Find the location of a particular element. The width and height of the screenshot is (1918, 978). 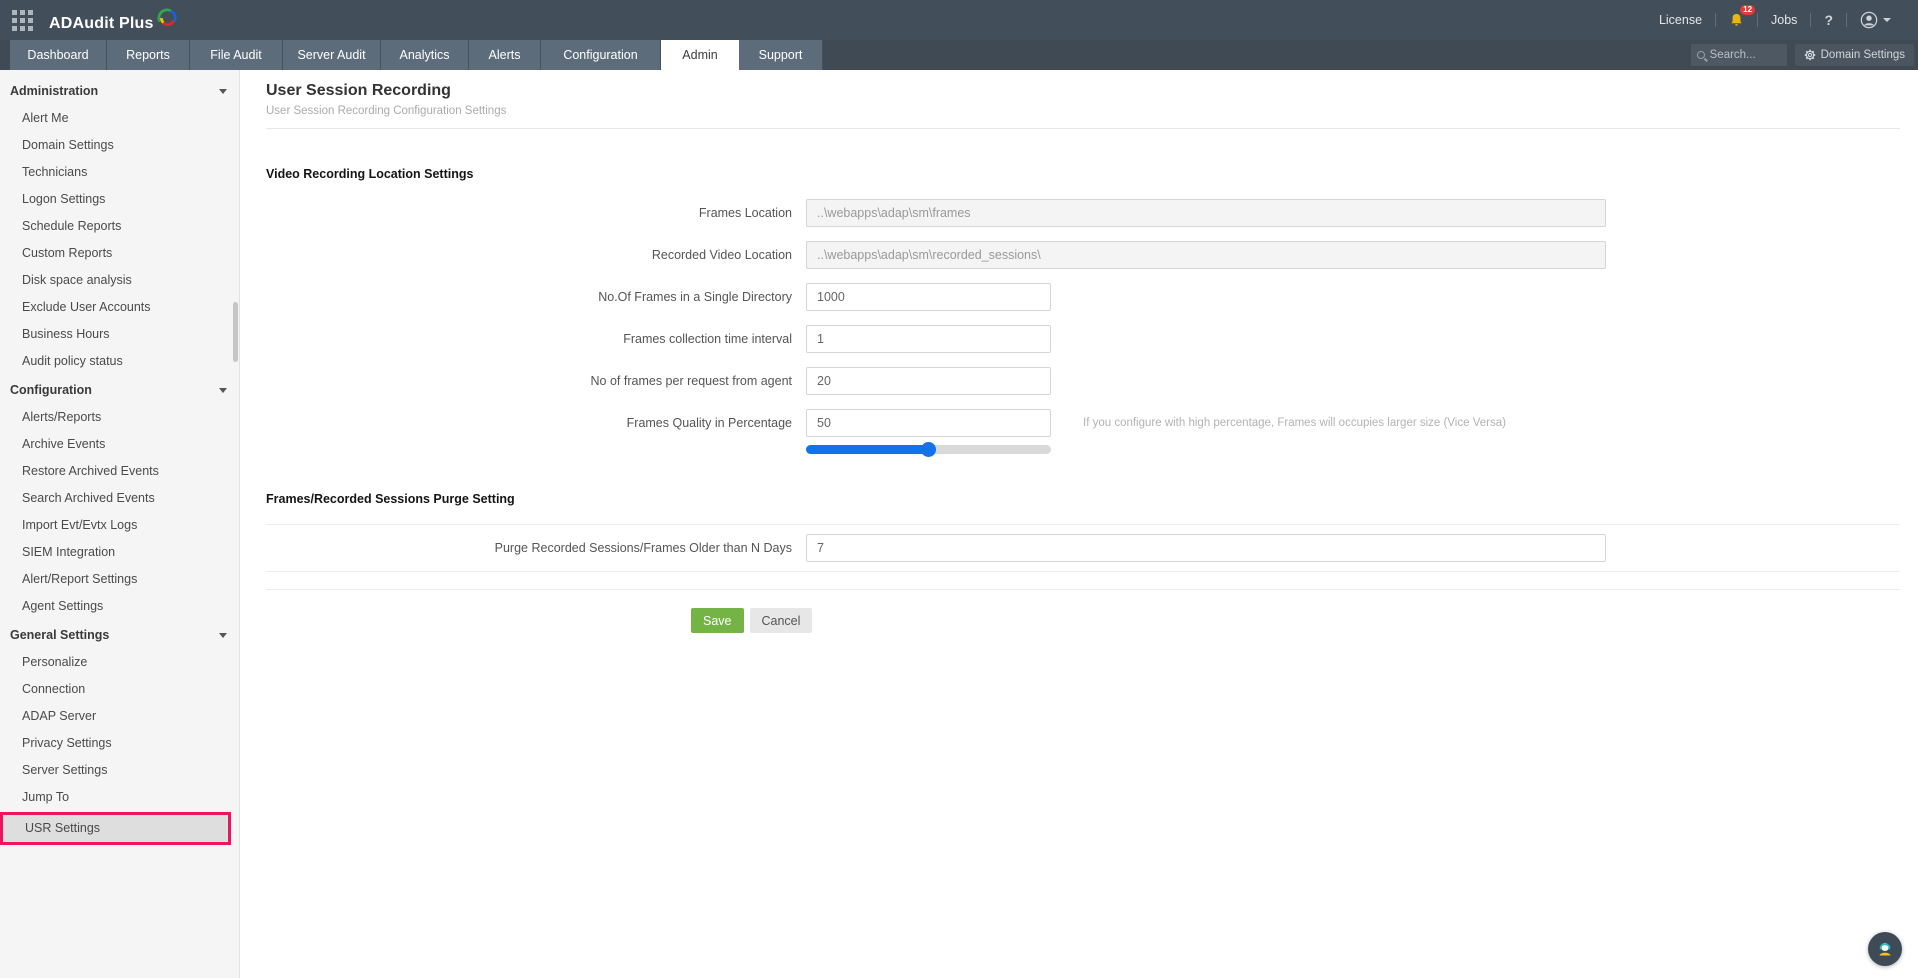

notifications-button: 12 is located at coordinates (1736, 16).